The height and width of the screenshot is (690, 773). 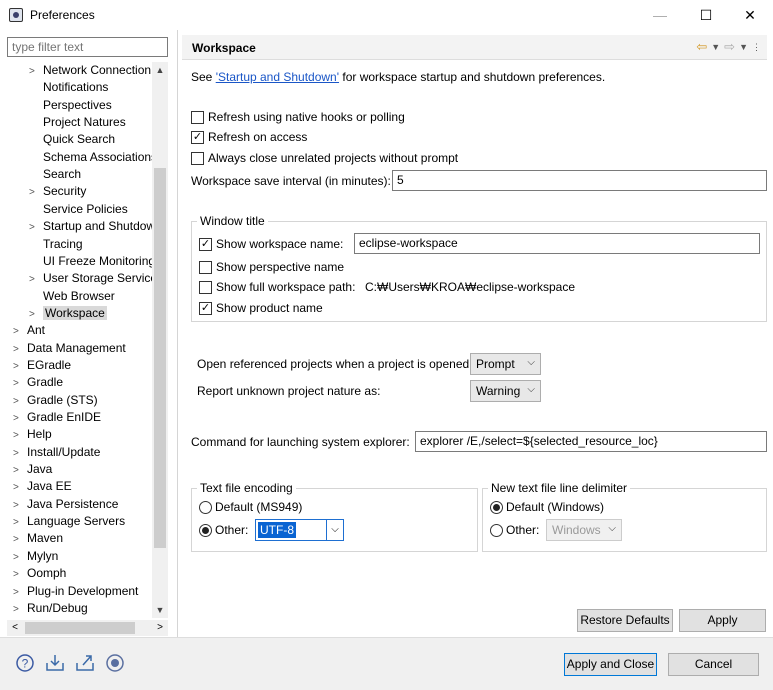 I want to click on tree-item: > Java Persistence, so click(x=65, y=504).